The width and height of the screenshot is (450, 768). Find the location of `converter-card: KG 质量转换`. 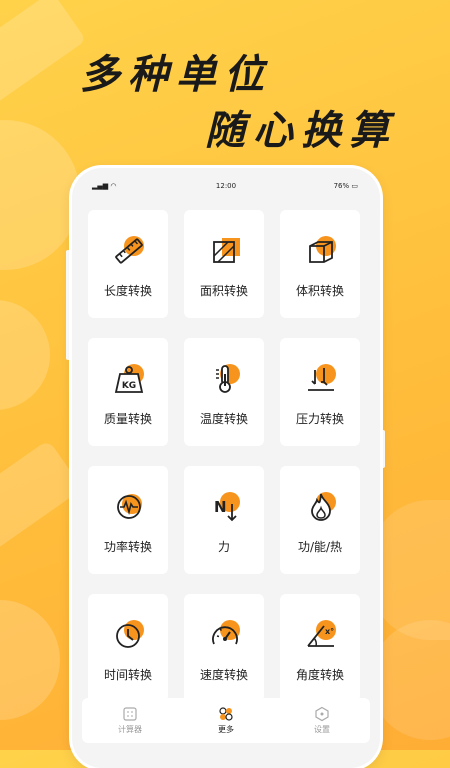

converter-card: KG 质量转换 is located at coordinates (128, 392).